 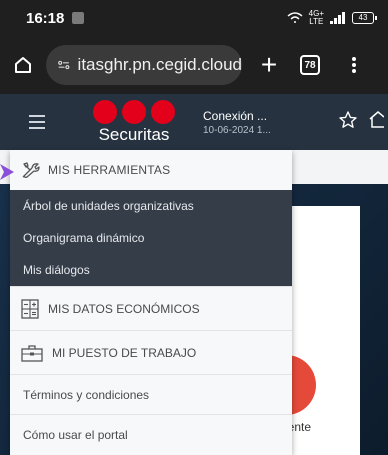 I want to click on menu-economic-data: MIS DATOS ECONÓMICOS, so click(x=151, y=308).